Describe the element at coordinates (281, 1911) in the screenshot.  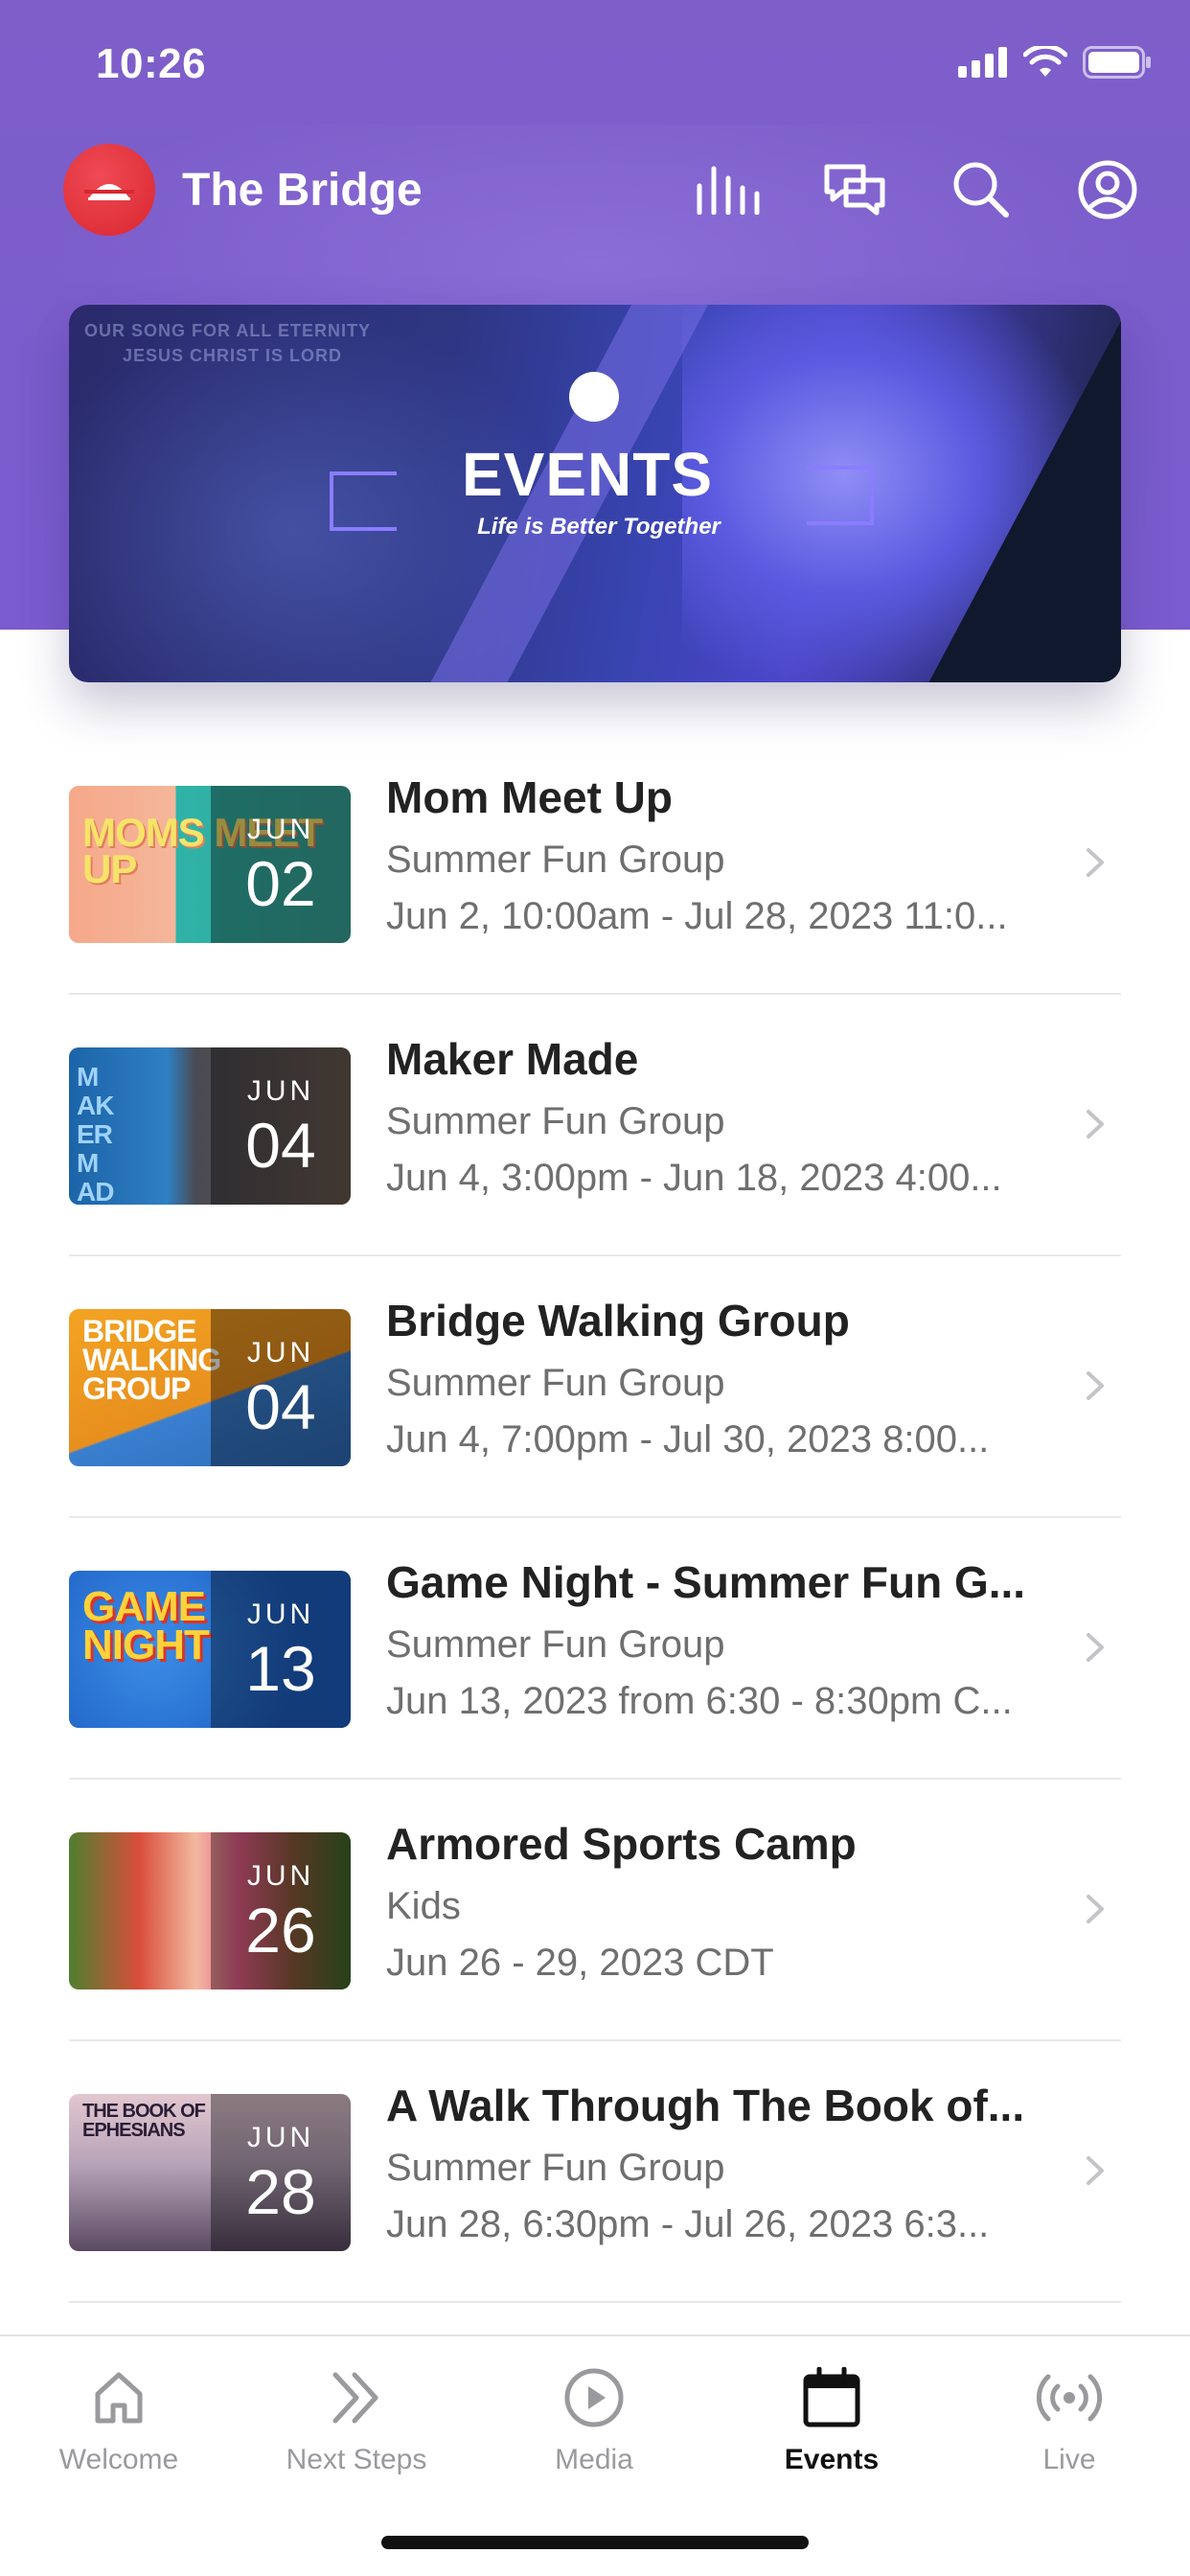
I see `date-chip: JUN 26` at that location.